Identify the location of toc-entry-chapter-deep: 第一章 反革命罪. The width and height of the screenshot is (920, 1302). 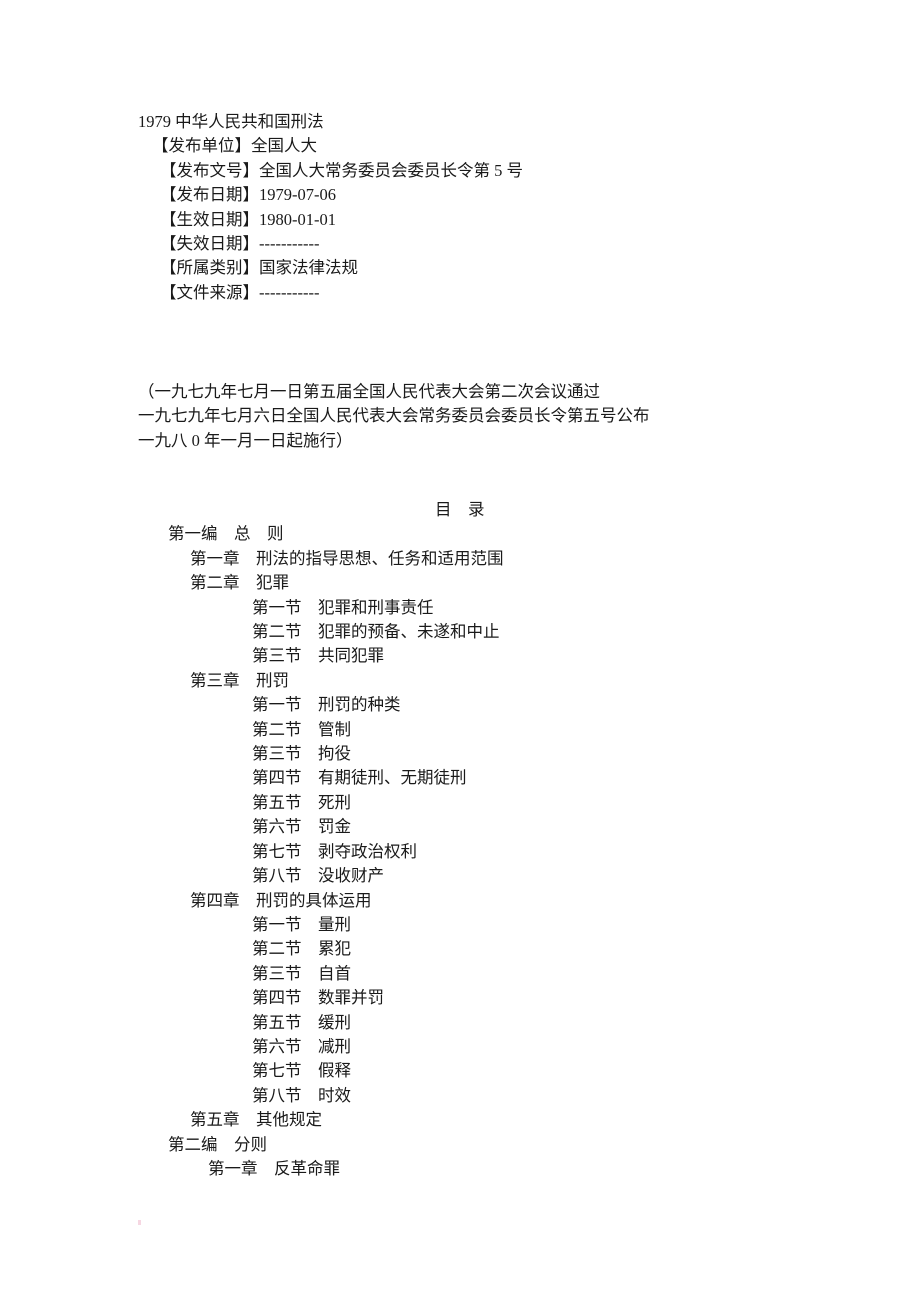
(460, 1169).